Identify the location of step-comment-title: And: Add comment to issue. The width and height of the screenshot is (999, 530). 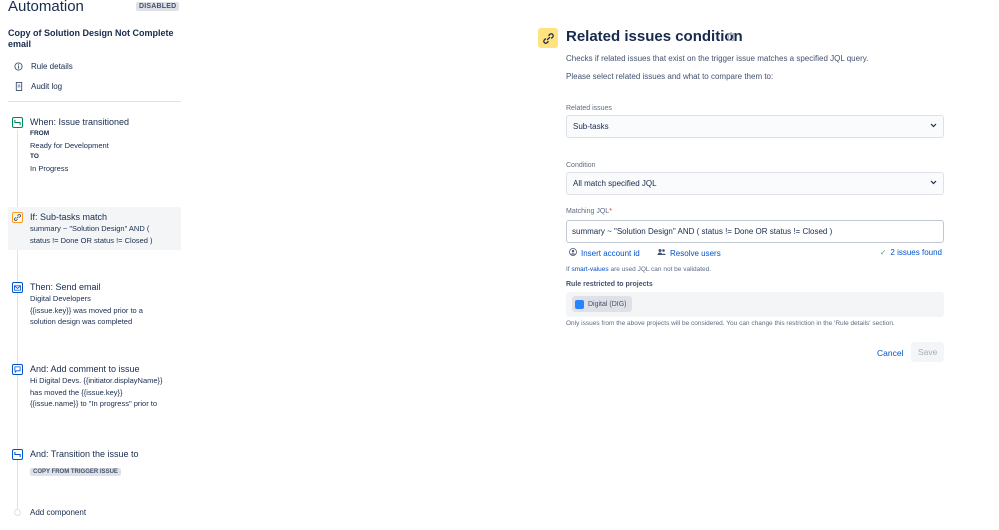
(85, 369).